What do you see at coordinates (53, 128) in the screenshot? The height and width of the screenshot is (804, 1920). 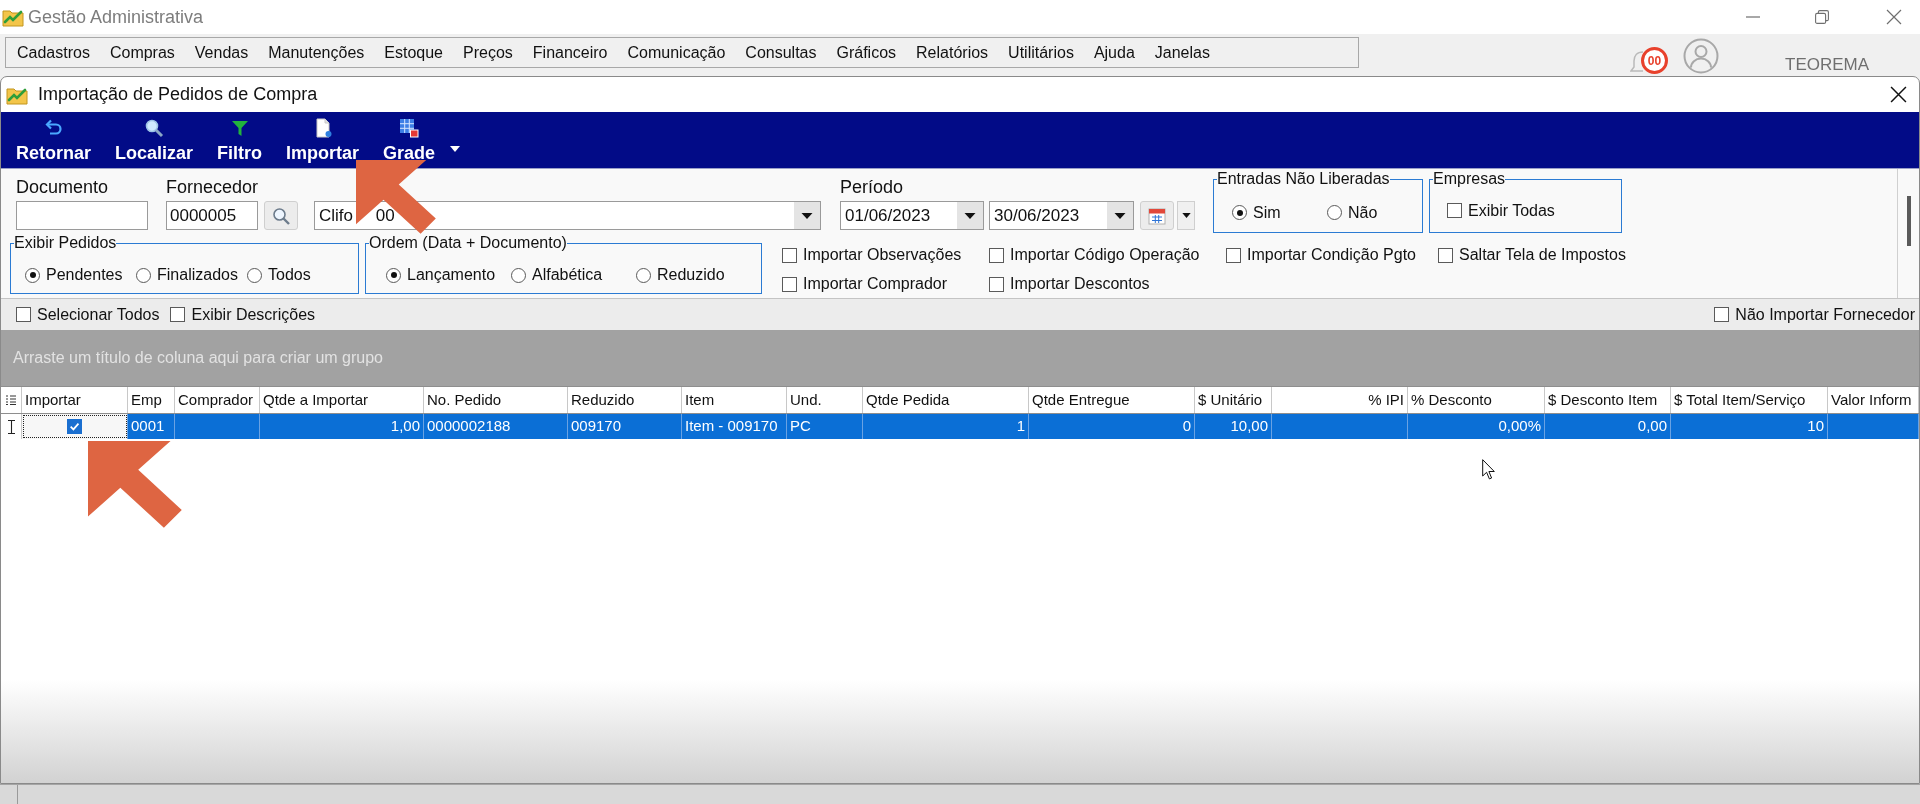 I see `undo-arrow-icon` at bounding box center [53, 128].